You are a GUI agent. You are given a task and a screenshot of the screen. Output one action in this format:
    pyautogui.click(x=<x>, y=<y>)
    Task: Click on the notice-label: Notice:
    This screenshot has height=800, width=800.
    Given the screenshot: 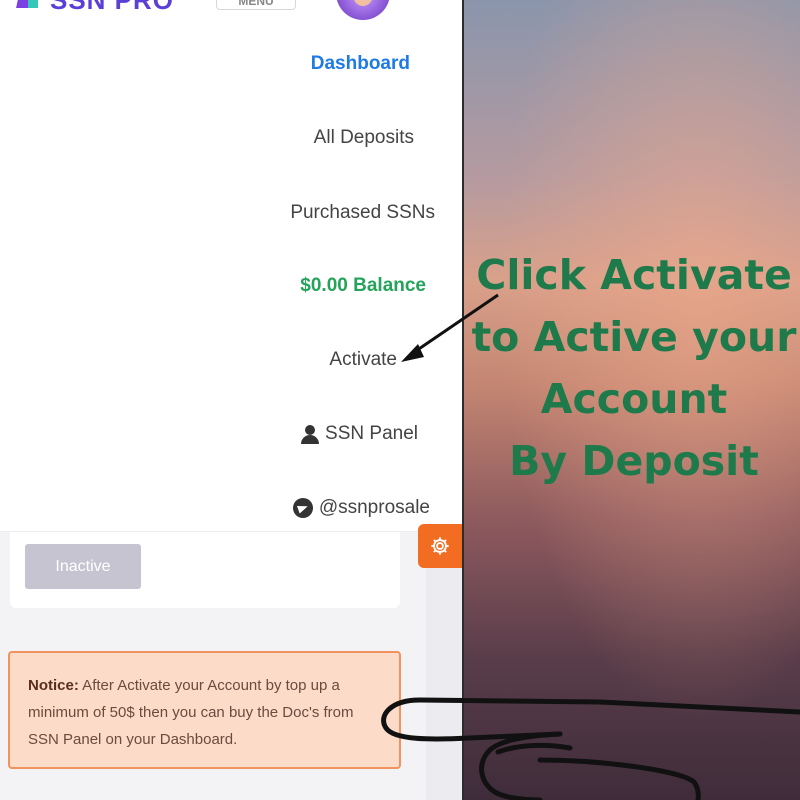 What is the action you would take?
    pyautogui.click(x=53, y=685)
    